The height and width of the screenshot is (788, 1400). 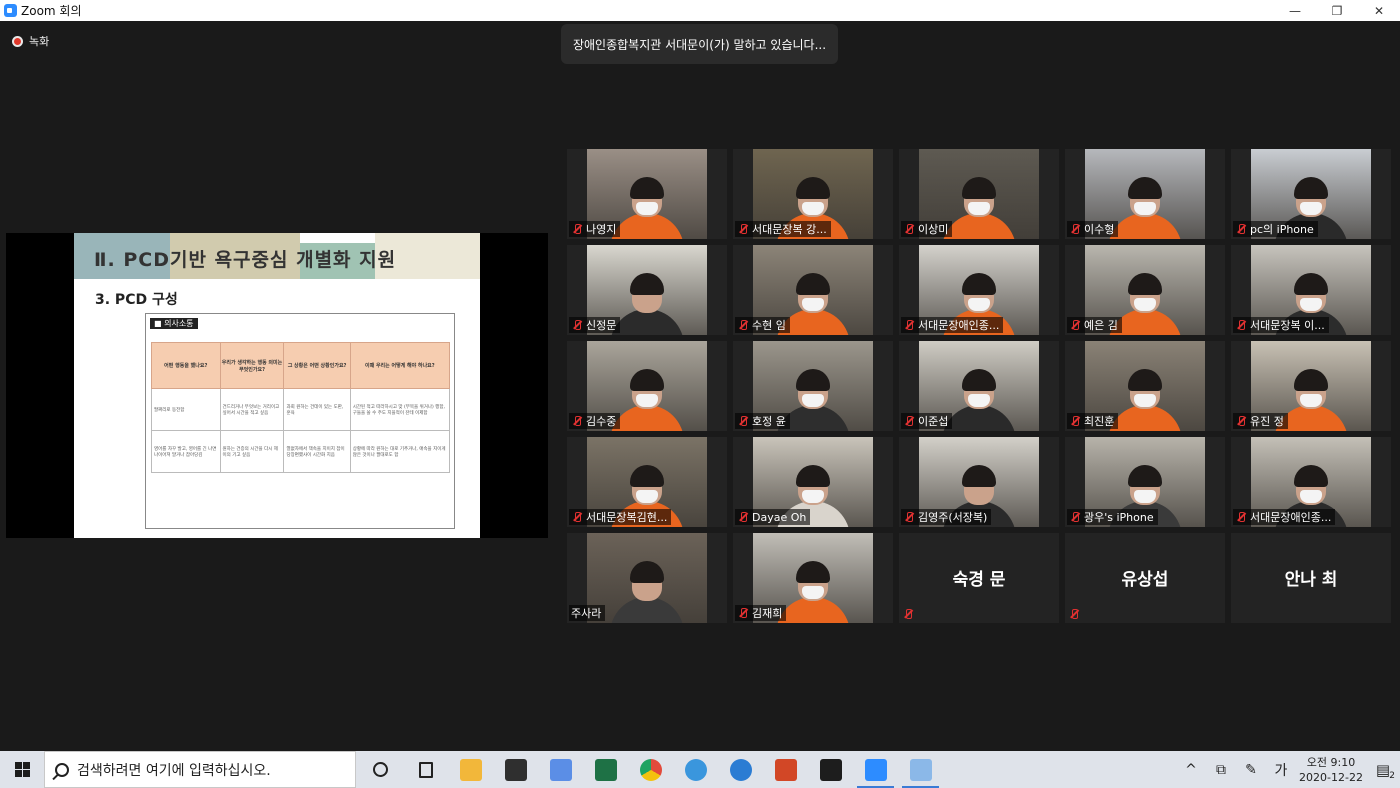 I want to click on participant-name-label: 주사라, so click(x=587, y=613).